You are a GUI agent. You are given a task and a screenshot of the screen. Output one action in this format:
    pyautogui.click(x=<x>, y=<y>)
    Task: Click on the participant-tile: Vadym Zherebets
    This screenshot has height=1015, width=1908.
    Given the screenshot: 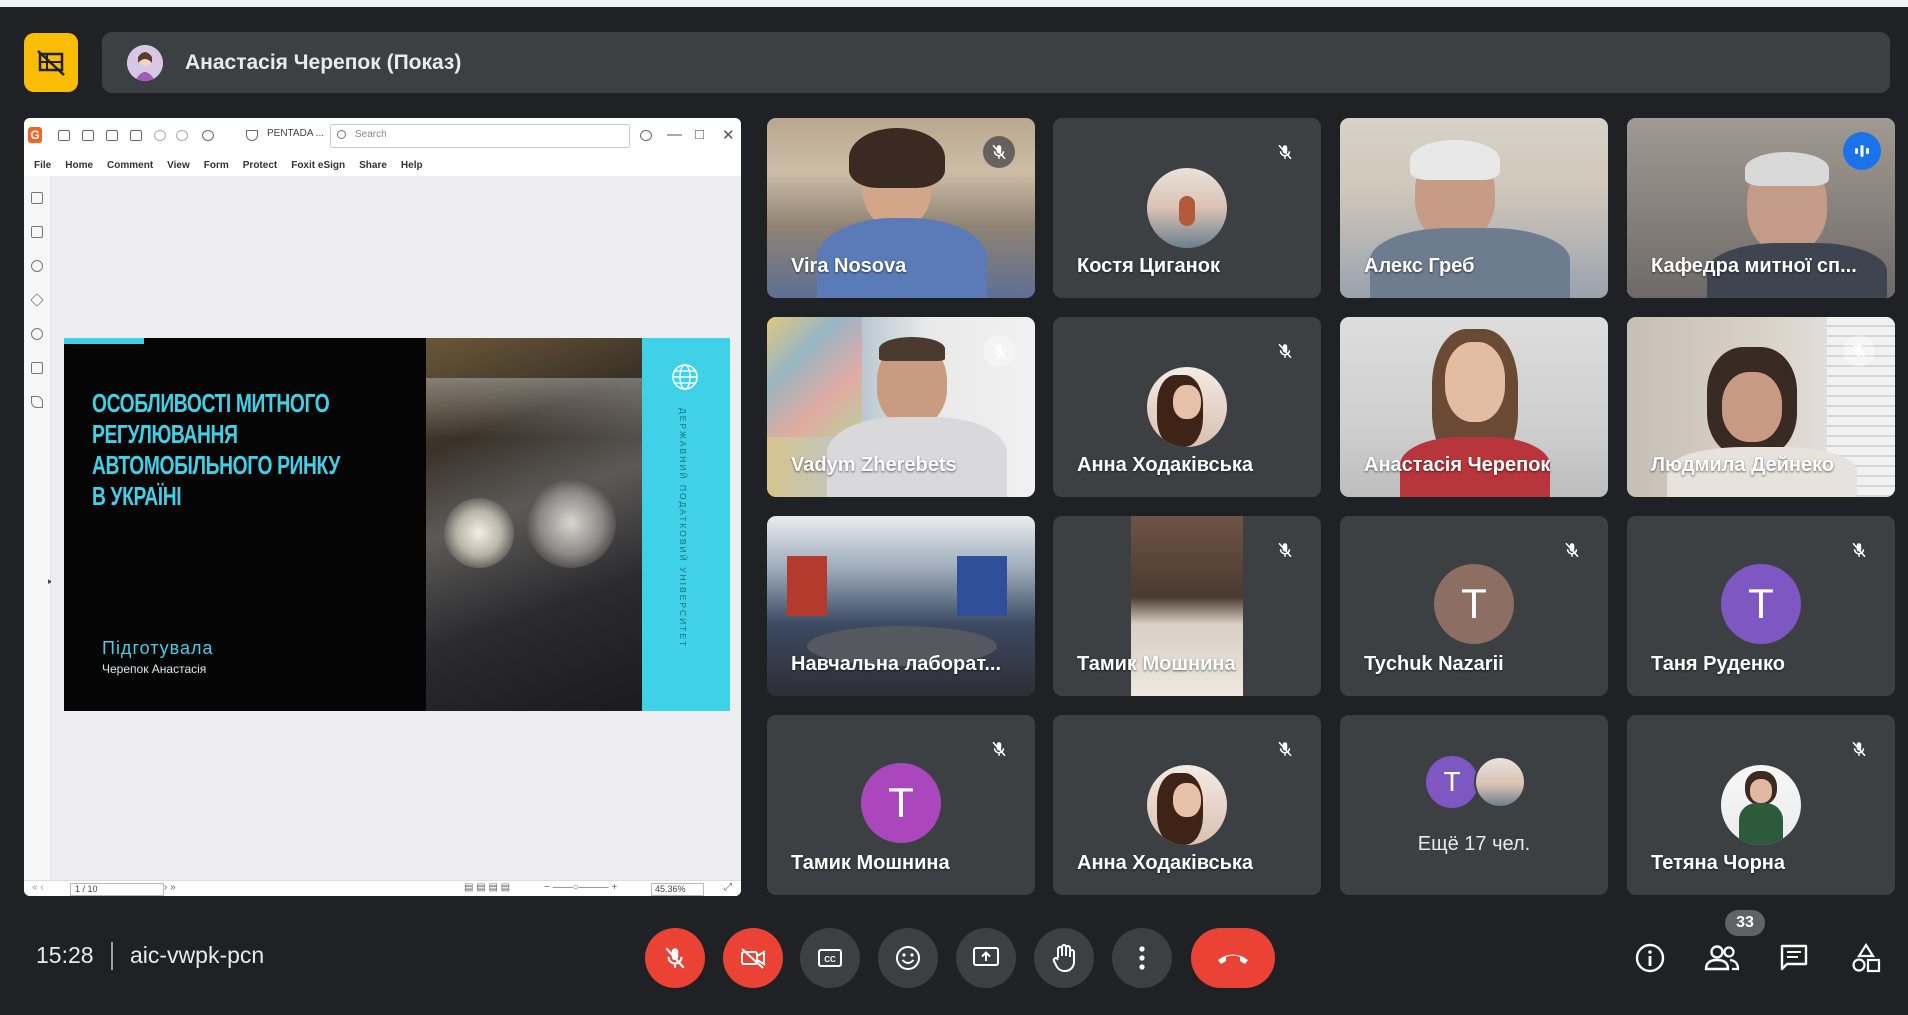 What is the action you would take?
    pyautogui.click(x=901, y=407)
    